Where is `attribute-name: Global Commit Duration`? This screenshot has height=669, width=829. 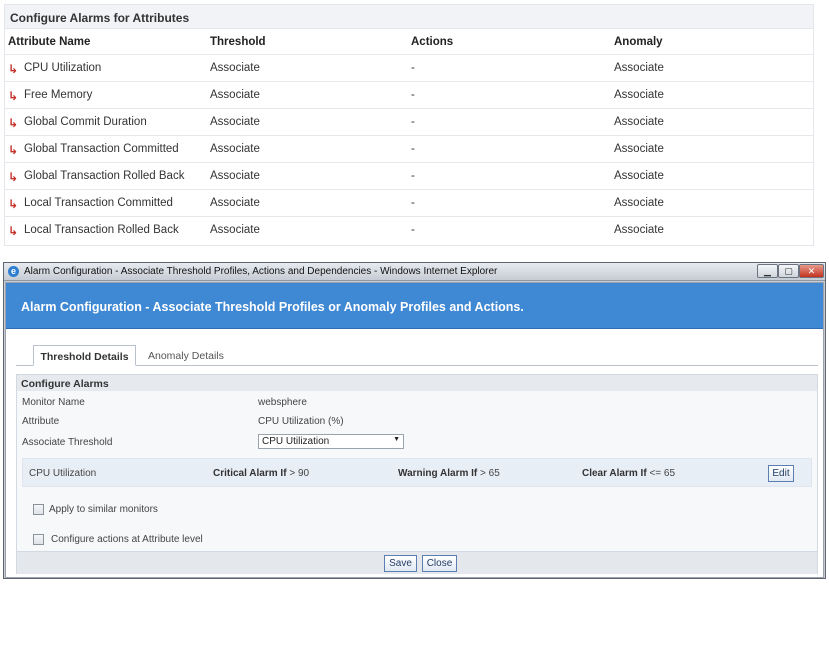 attribute-name: Global Commit Duration is located at coordinates (85, 122).